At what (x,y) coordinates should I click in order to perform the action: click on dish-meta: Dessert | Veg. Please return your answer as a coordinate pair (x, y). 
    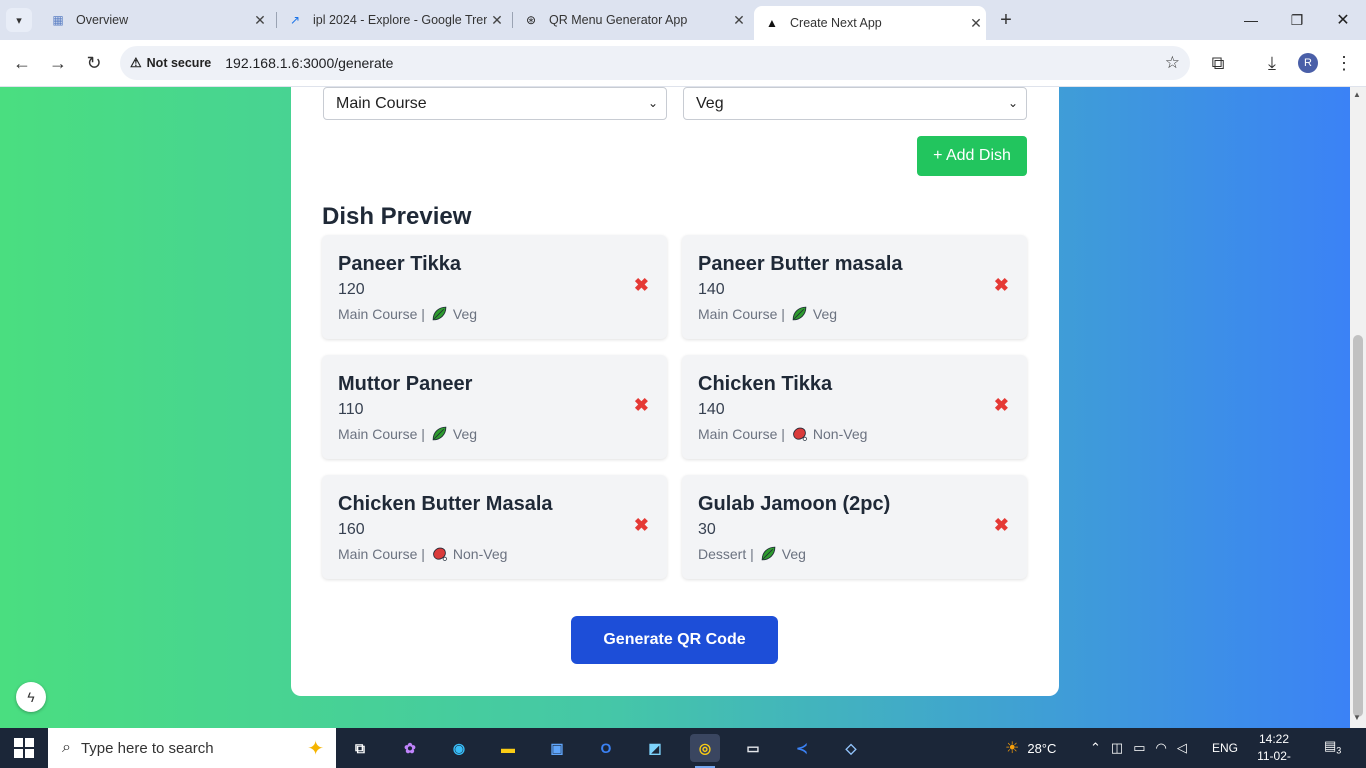
    Looking at the image, I should click on (752, 553).